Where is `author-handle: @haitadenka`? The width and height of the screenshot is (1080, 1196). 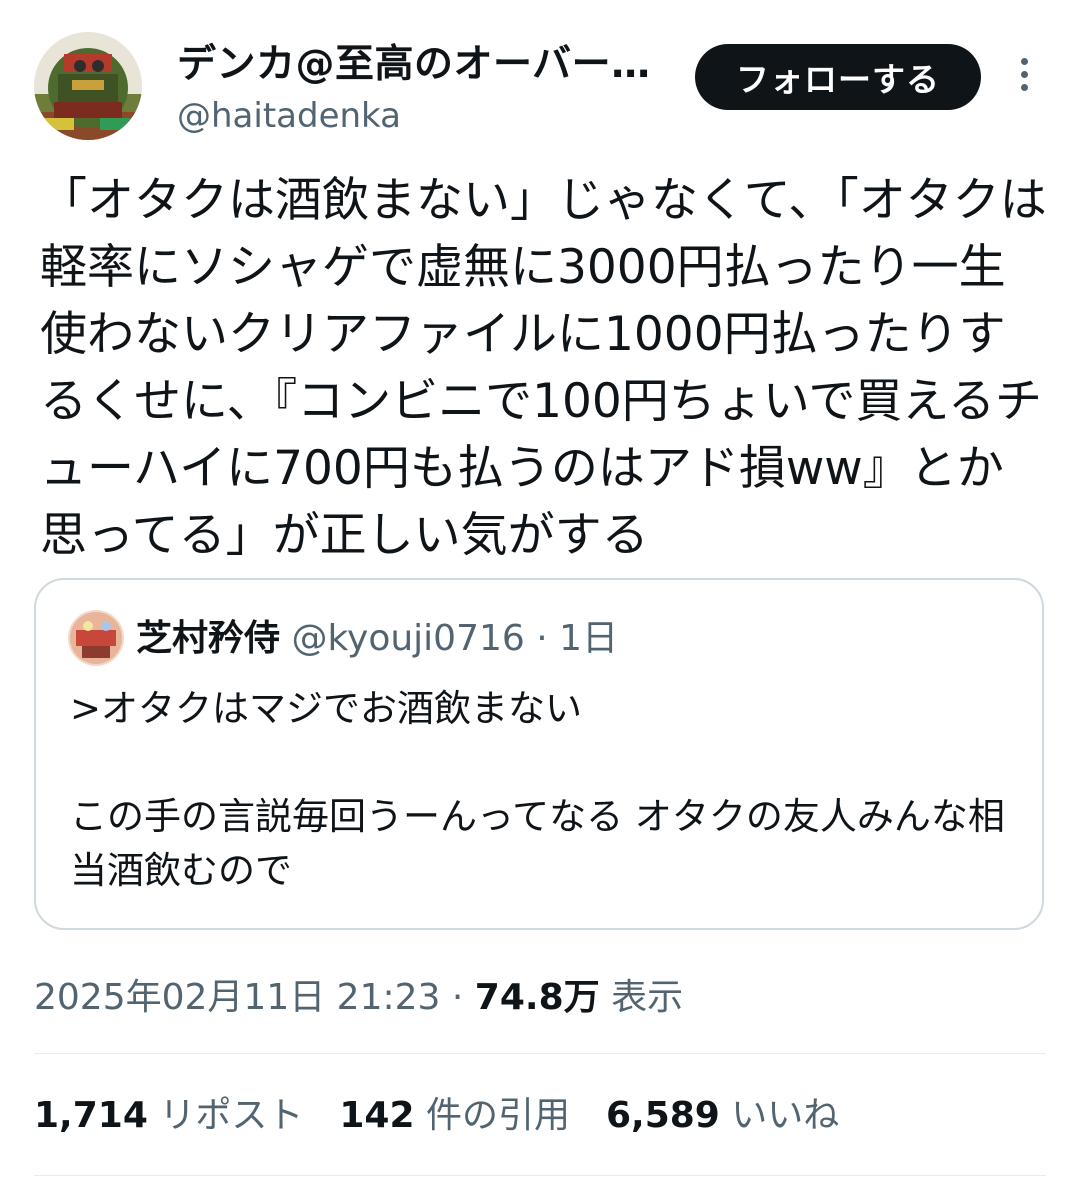
author-handle: @haitadenka is located at coordinates (414, 116).